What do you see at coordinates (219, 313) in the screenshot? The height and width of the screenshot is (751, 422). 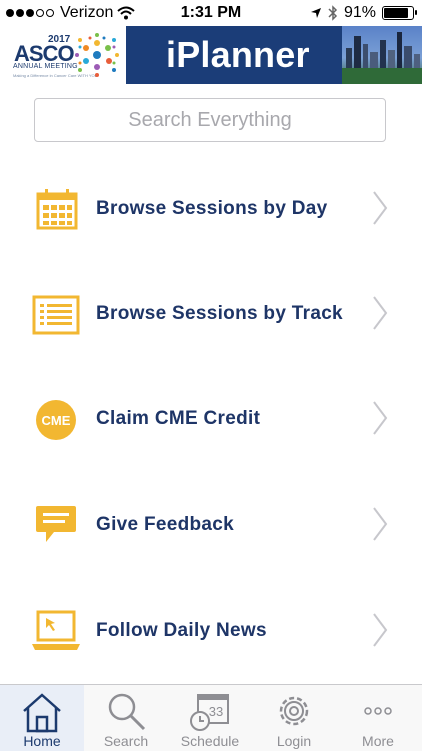 I see `menu-label: Browse Sessions by Track` at bounding box center [219, 313].